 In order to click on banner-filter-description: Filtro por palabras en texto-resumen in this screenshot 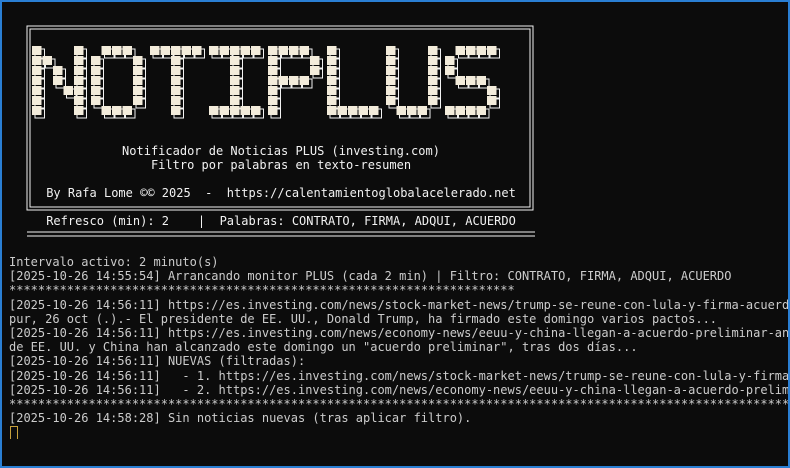, I will do `click(281, 165)`.